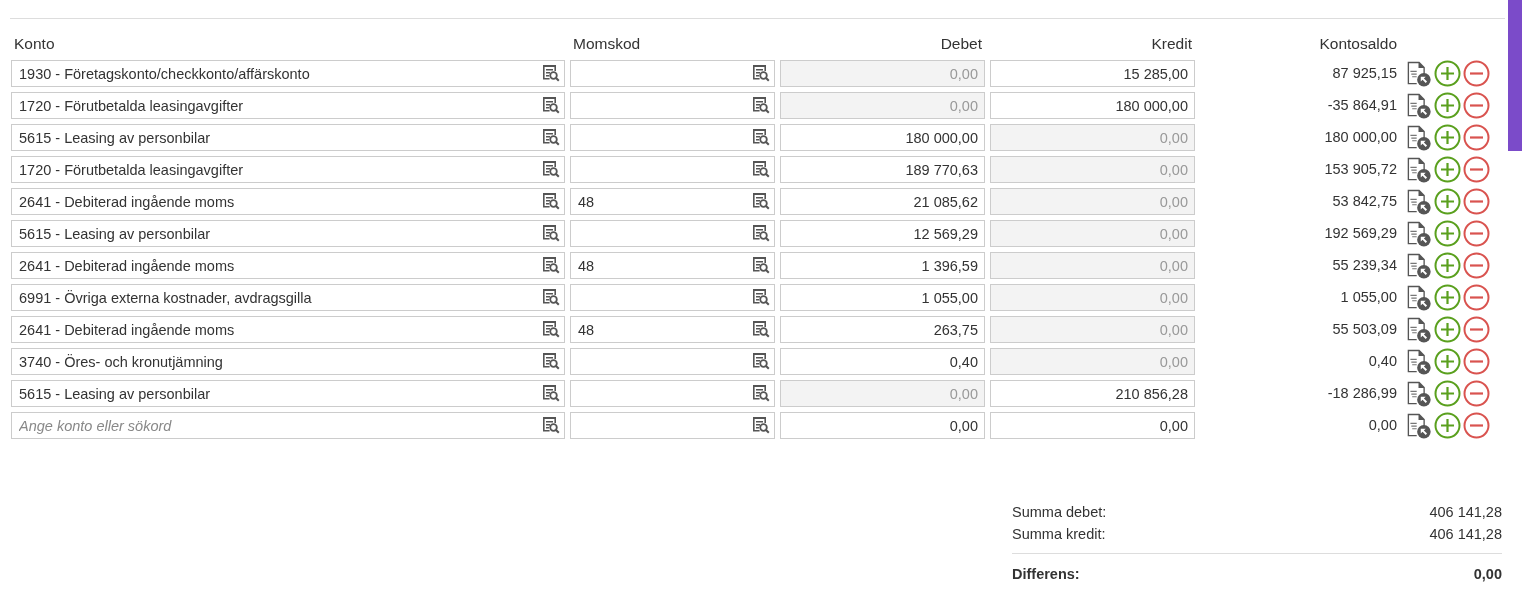 The height and width of the screenshot is (614, 1522). I want to click on debit-field: 21 085,62, so click(882, 201).